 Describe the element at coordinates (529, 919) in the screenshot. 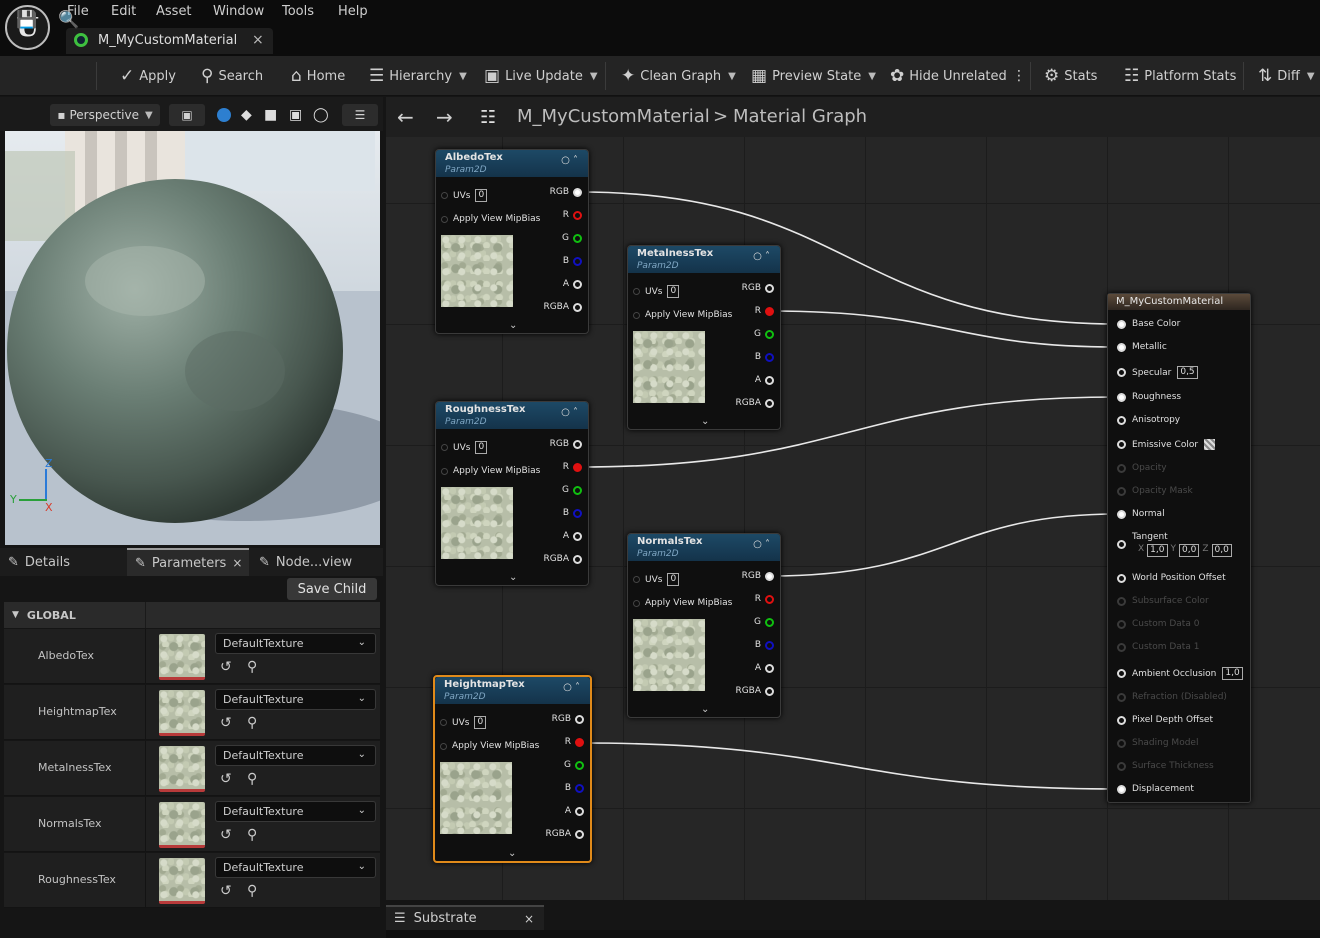

I see `close-tab-icon: ×` at that location.